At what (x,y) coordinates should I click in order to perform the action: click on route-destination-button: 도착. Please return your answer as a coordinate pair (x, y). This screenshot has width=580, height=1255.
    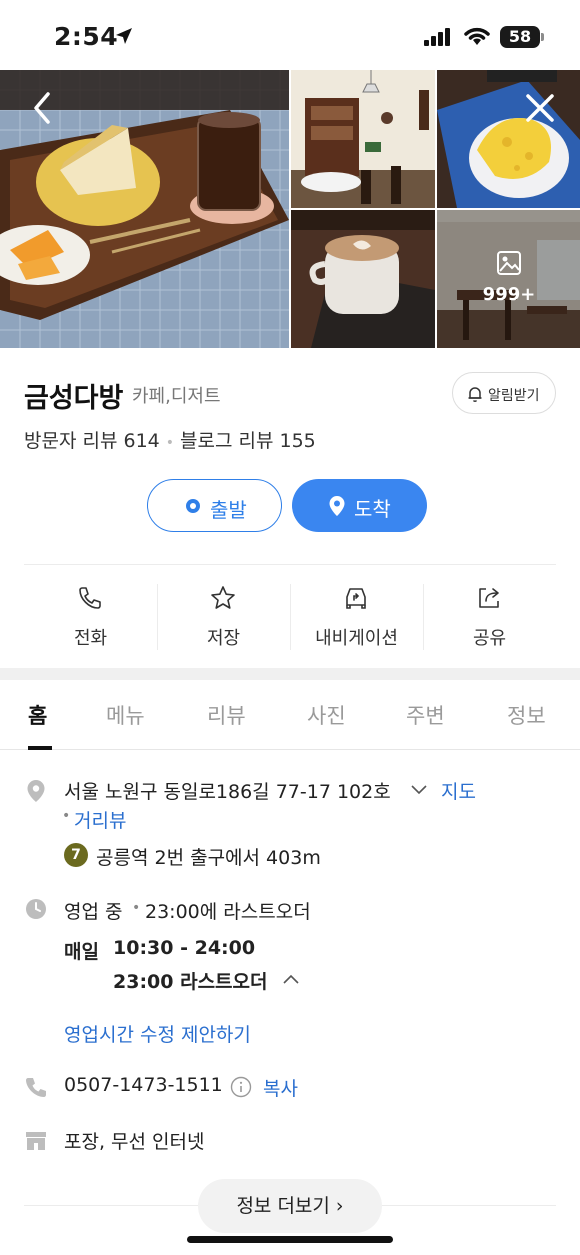
    Looking at the image, I should click on (359, 505).